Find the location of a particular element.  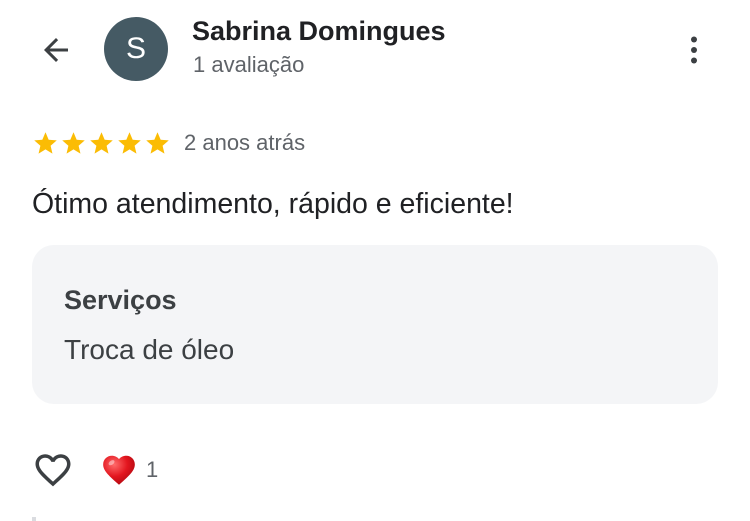

heart-outline-icon is located at coordinates (53, 470).